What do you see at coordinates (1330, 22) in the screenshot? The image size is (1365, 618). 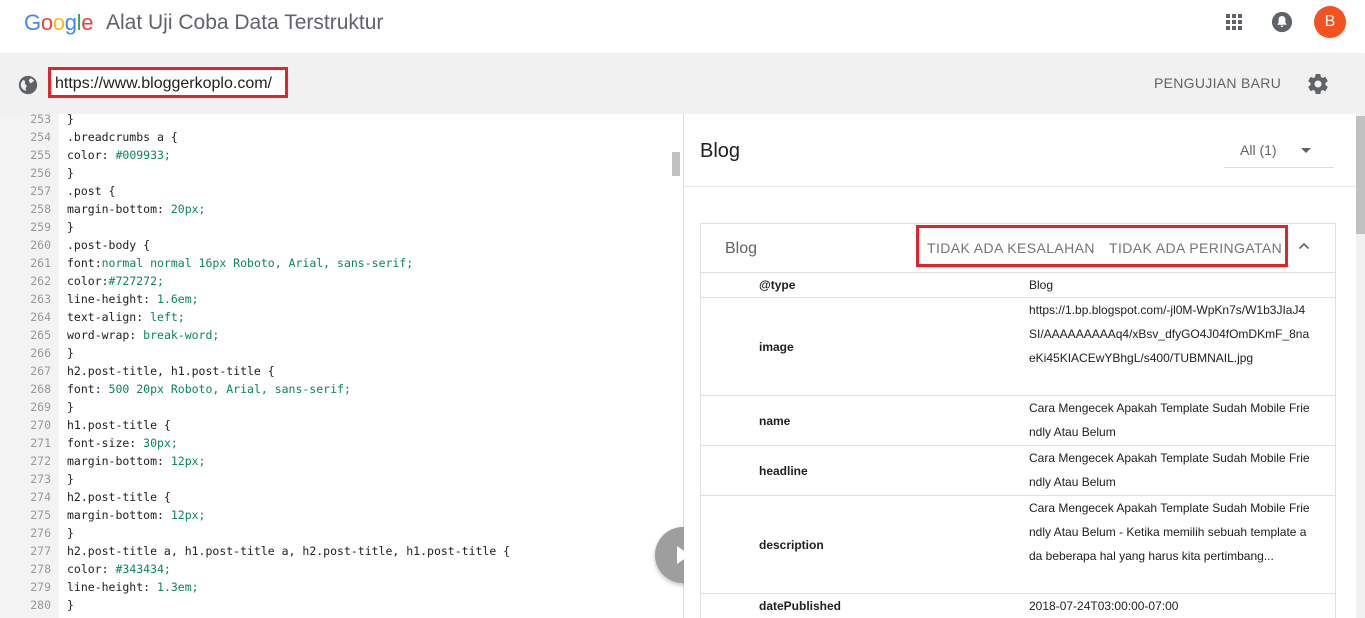 I see `avatar: B` at bounding box center [1330, 22].